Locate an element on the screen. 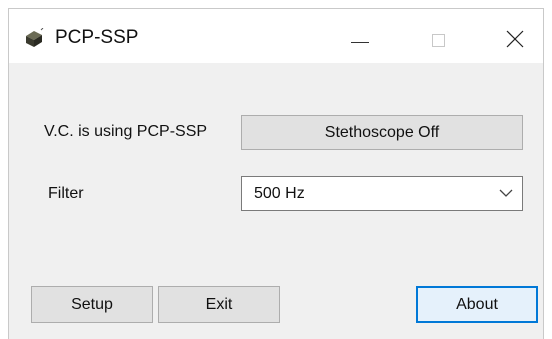 The image size is (552, 339). maximize-button is located at coordinates (437, 36).